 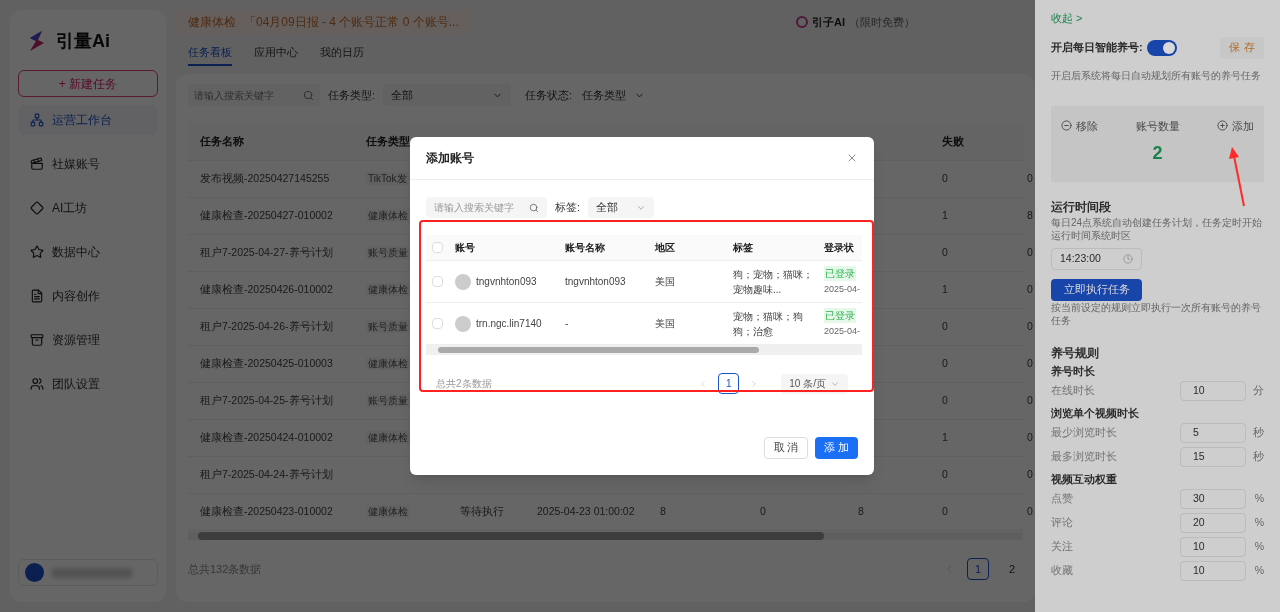 What do you see at coordinates (1156, 75) in the screenshot?
I see `toggle-hint: 开启后系统将每日自动规划所有账号的养号任务` at bounding box center [1156, 75].